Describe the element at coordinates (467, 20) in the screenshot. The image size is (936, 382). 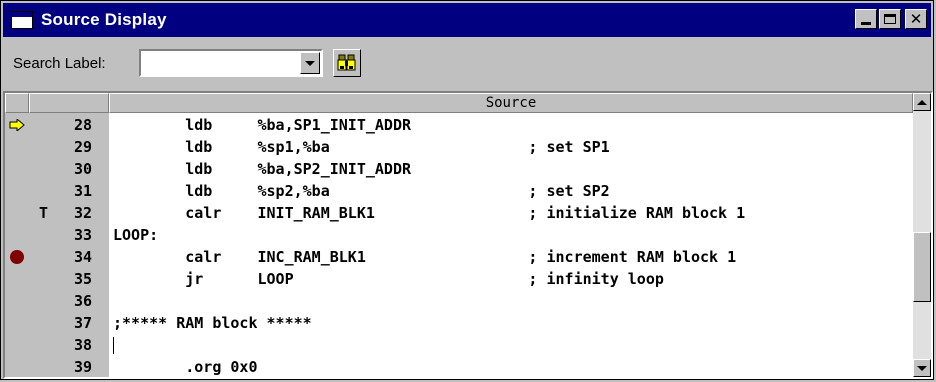
I see `title-bar: Source Display ✕` at that location.